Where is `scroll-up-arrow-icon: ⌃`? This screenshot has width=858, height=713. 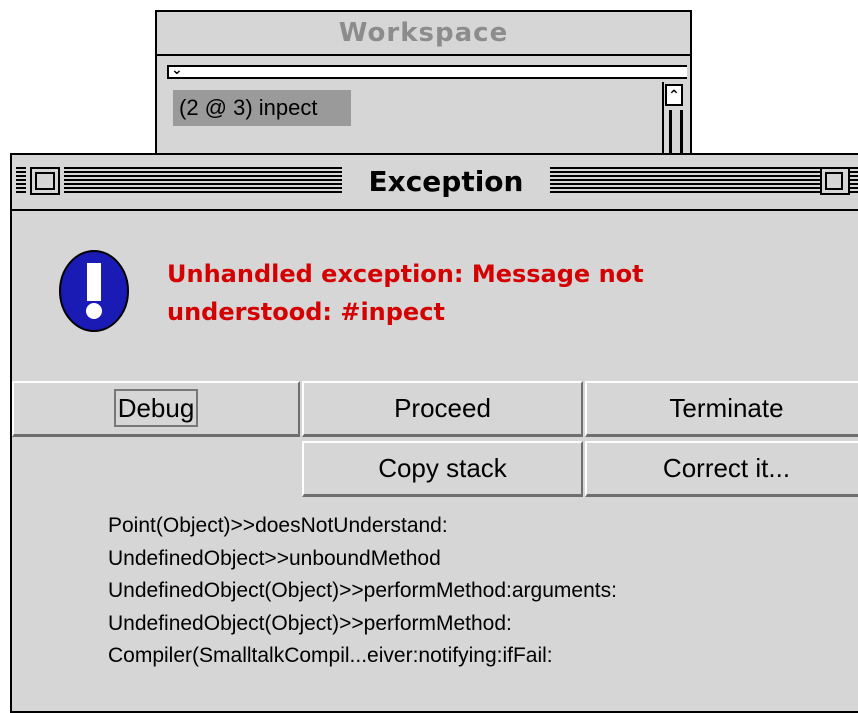
scroll-up-arrow-icon: ⌃ is located at coordinates (674, 95).